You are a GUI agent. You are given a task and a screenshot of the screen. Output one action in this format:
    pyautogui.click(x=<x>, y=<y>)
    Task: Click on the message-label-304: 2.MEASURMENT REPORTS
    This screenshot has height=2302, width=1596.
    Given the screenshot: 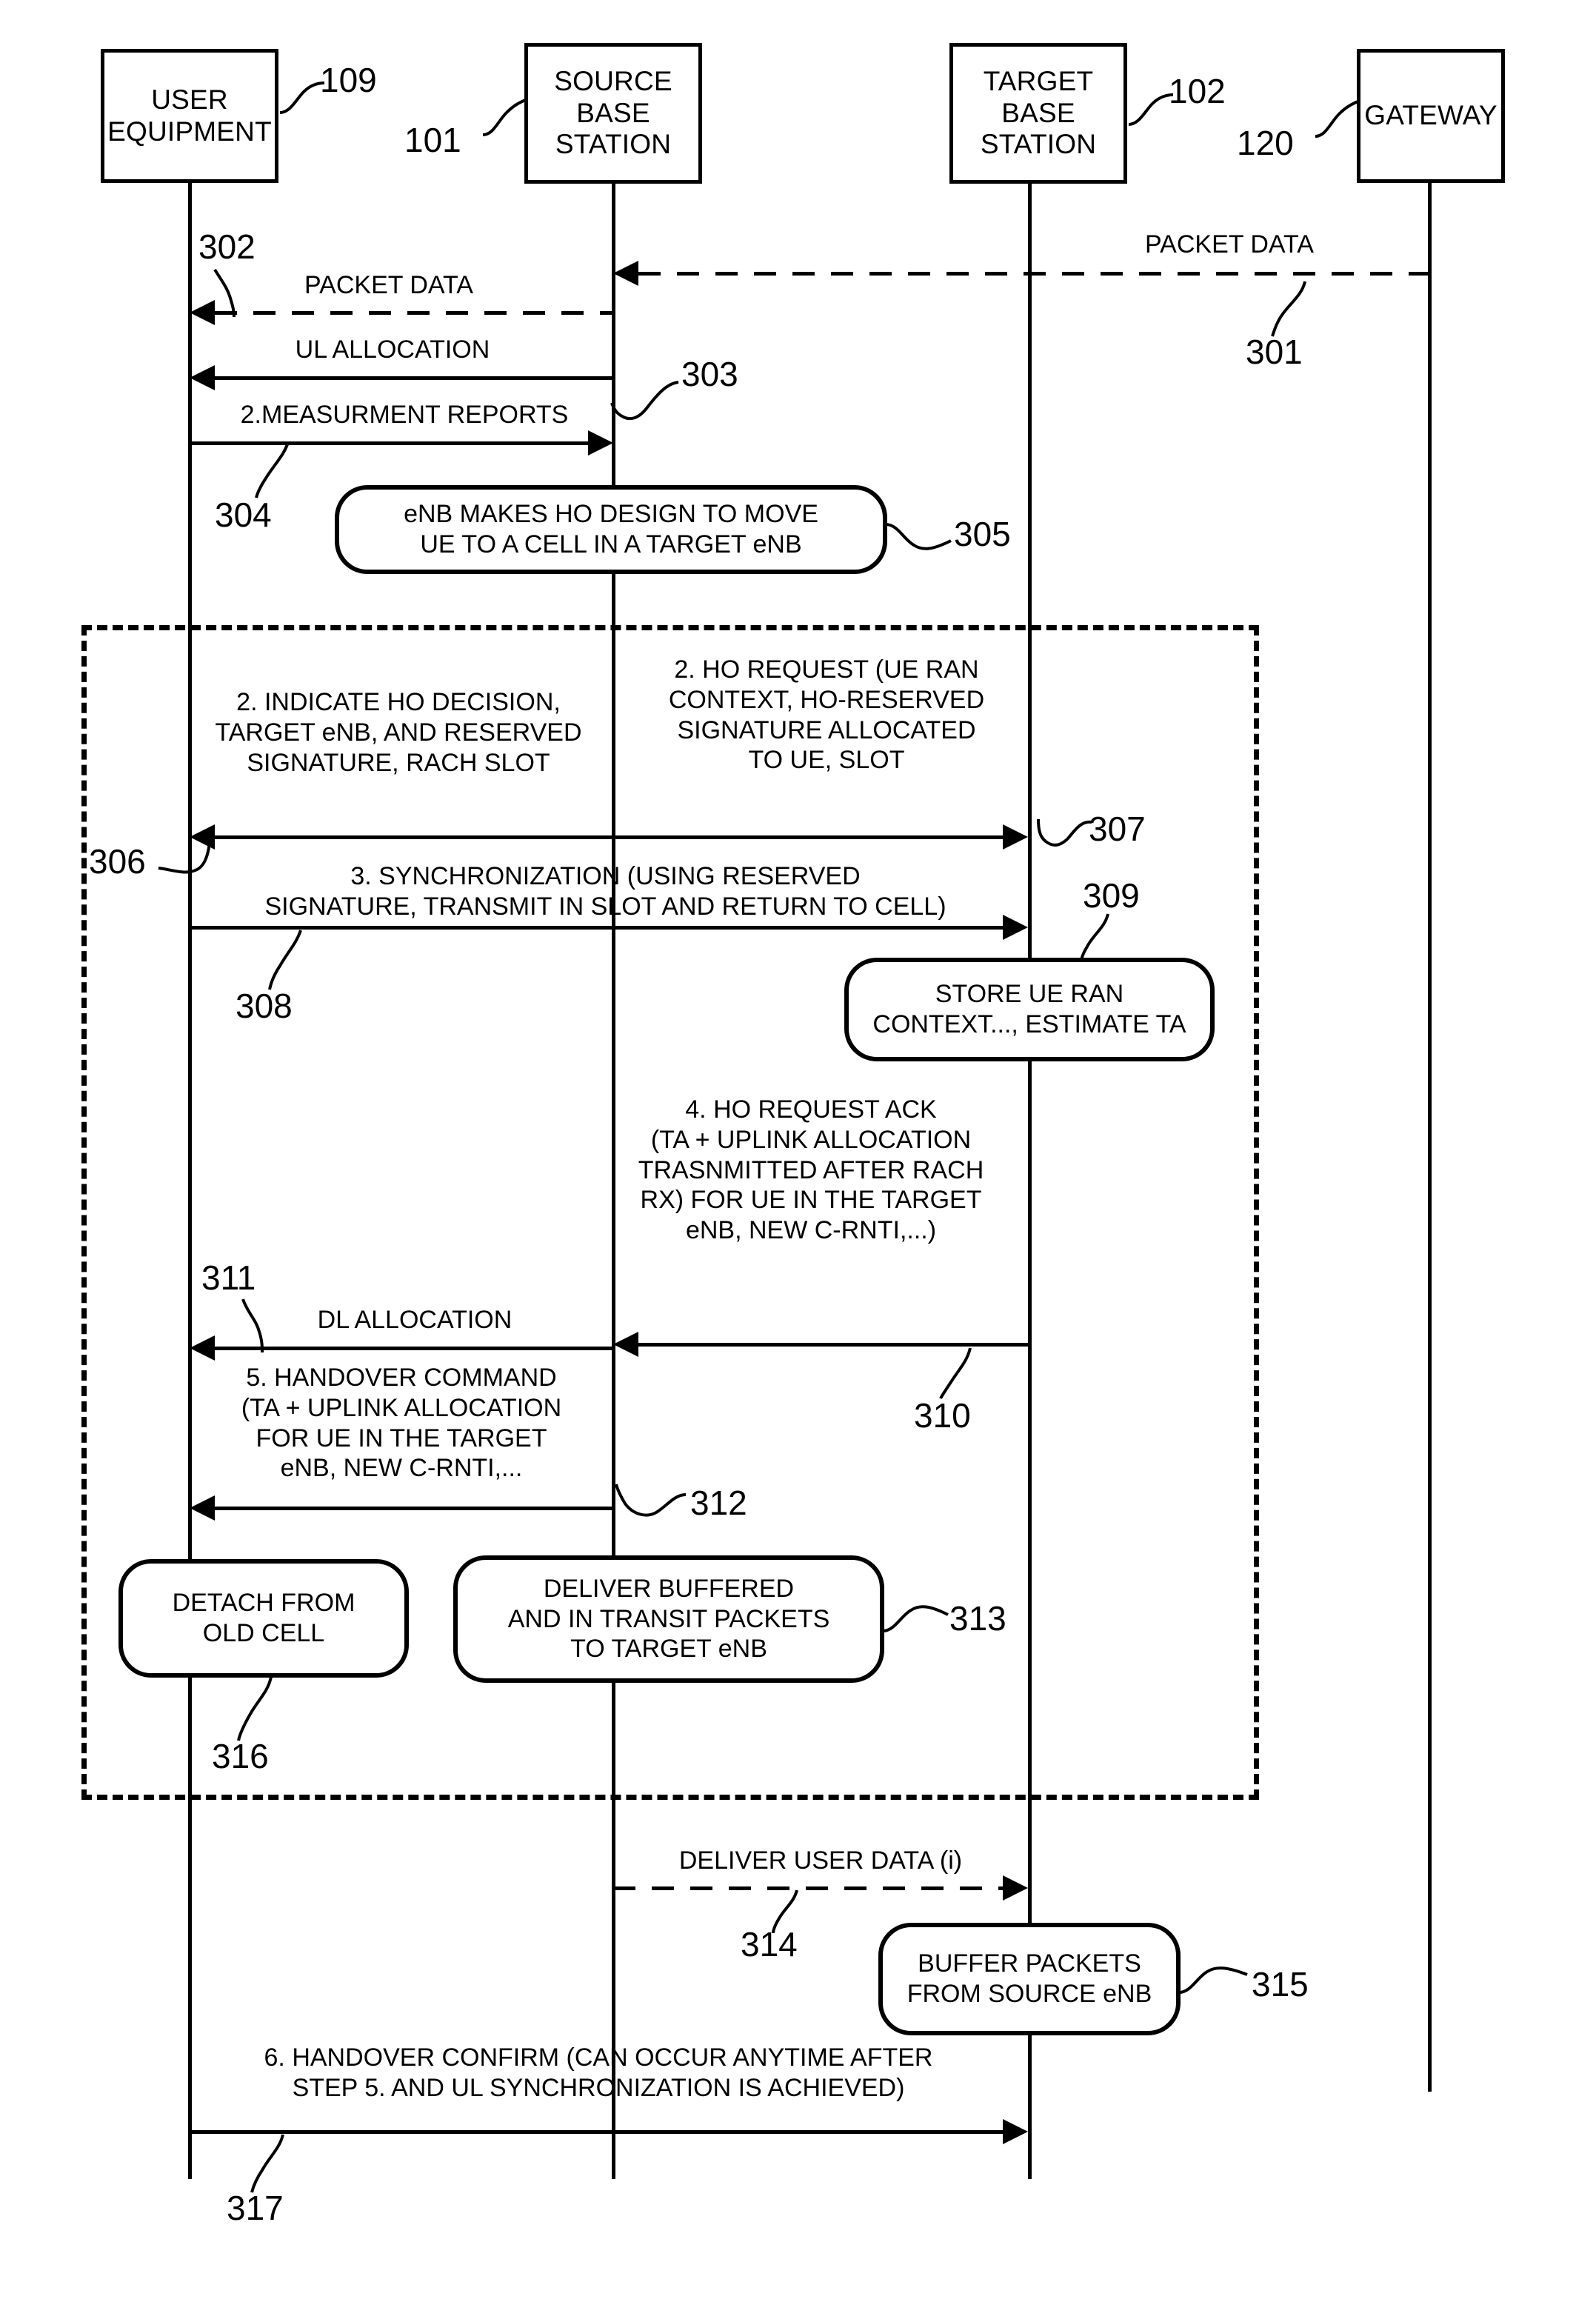 What is the action you would take?
    pyautogui.click(x=405, y=415)
    